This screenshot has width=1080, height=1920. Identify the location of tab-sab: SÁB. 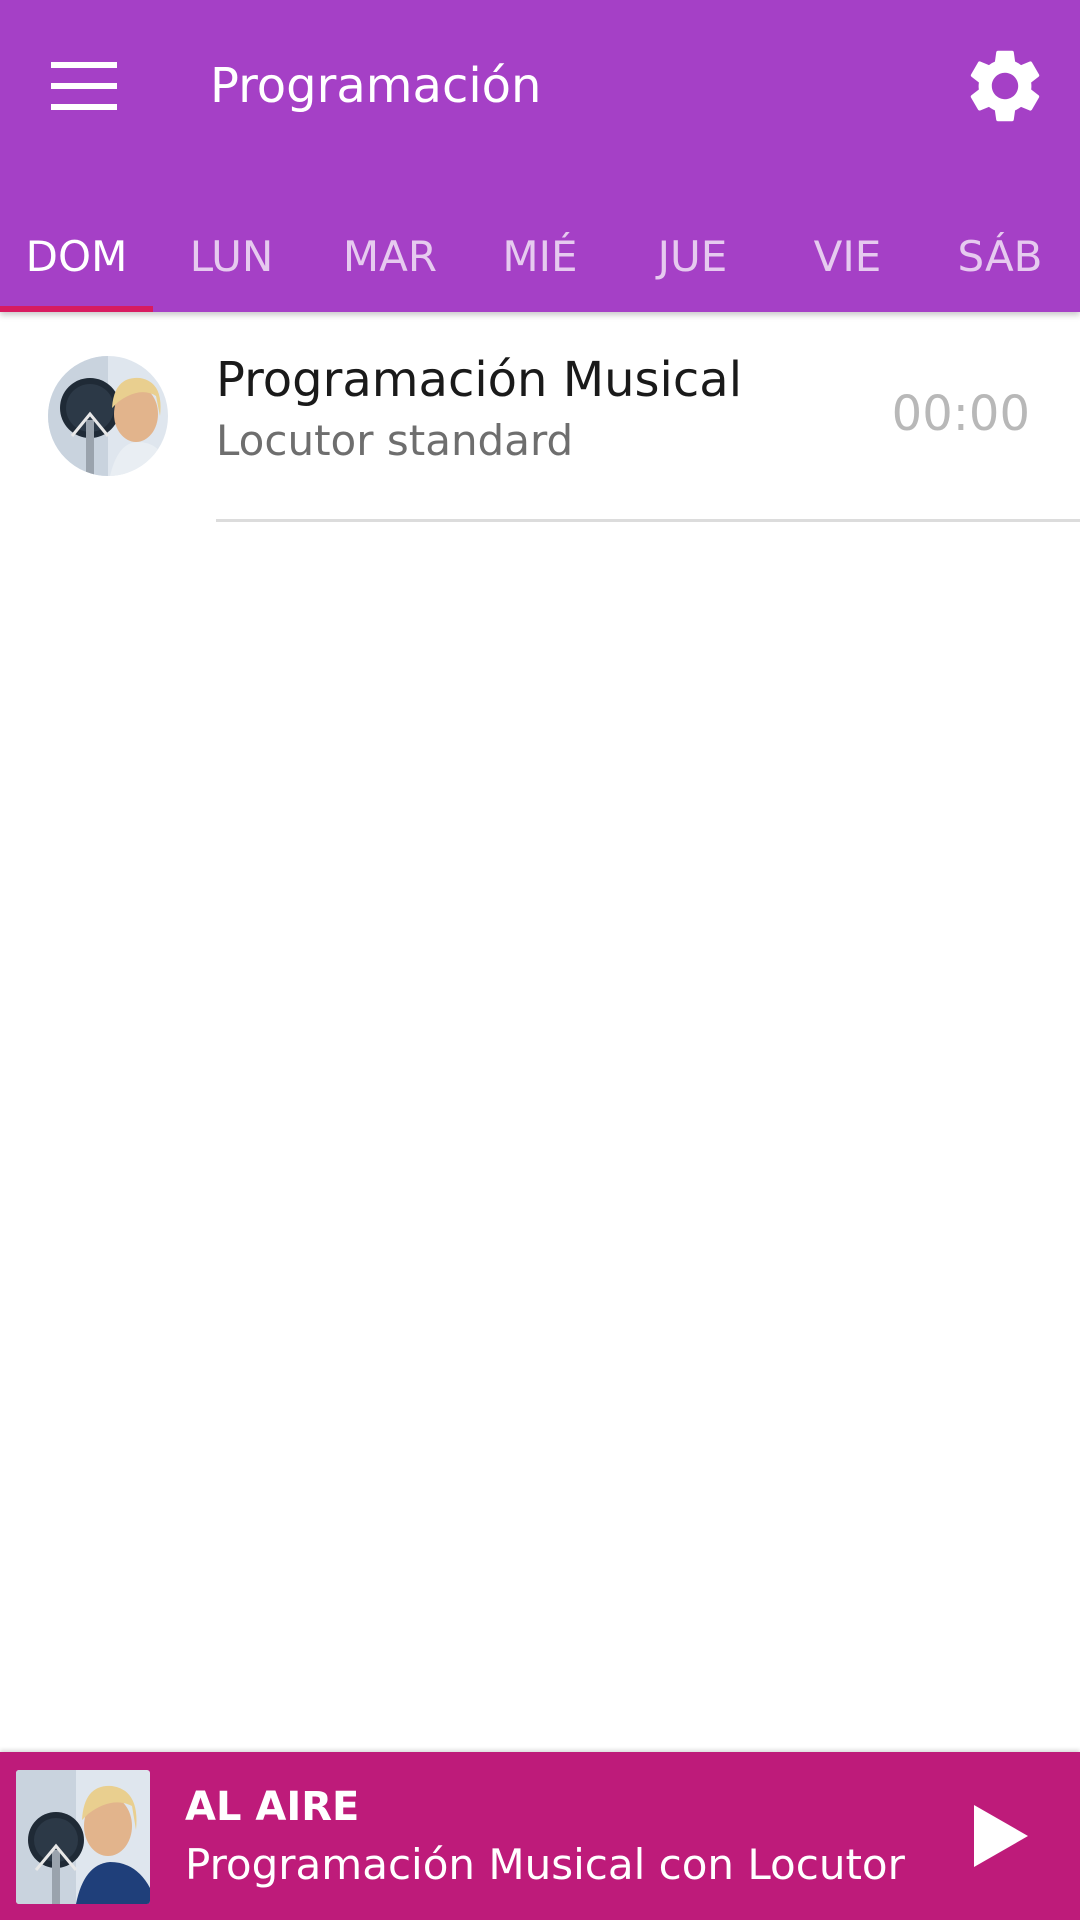
(1000, 256).